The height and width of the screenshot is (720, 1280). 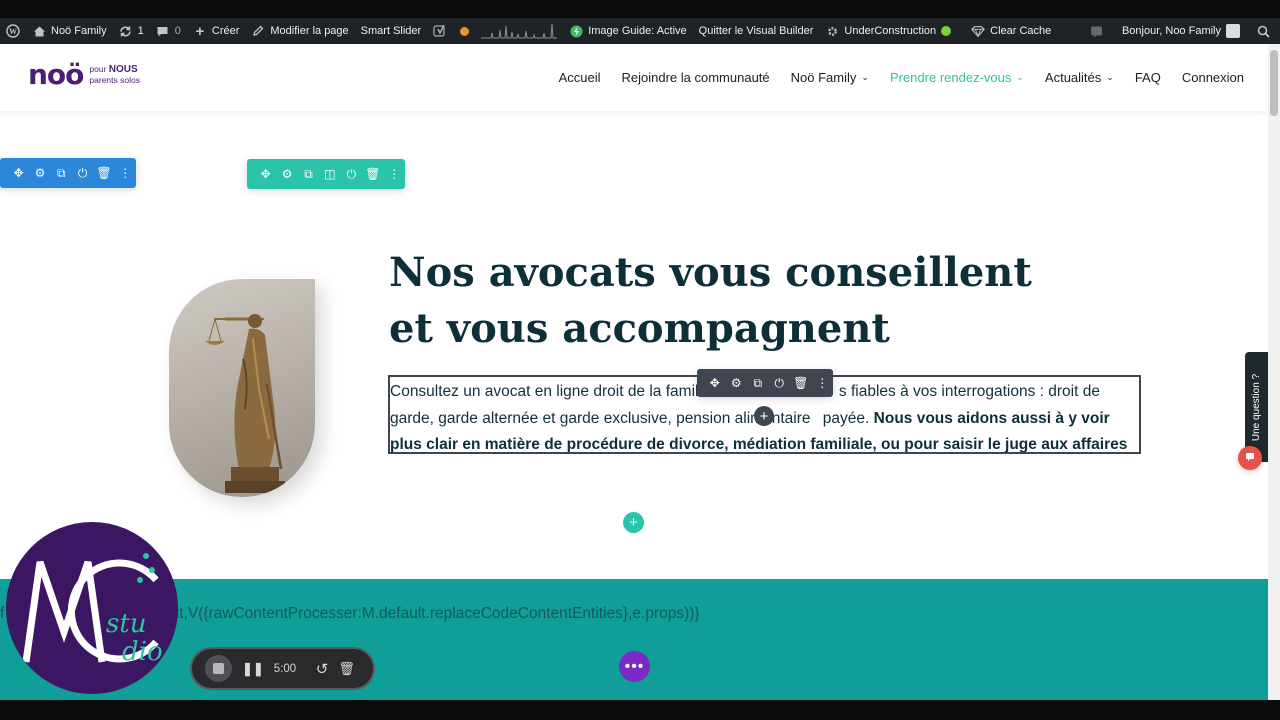 I want to click on home-icon, so click(x=39, y=31).